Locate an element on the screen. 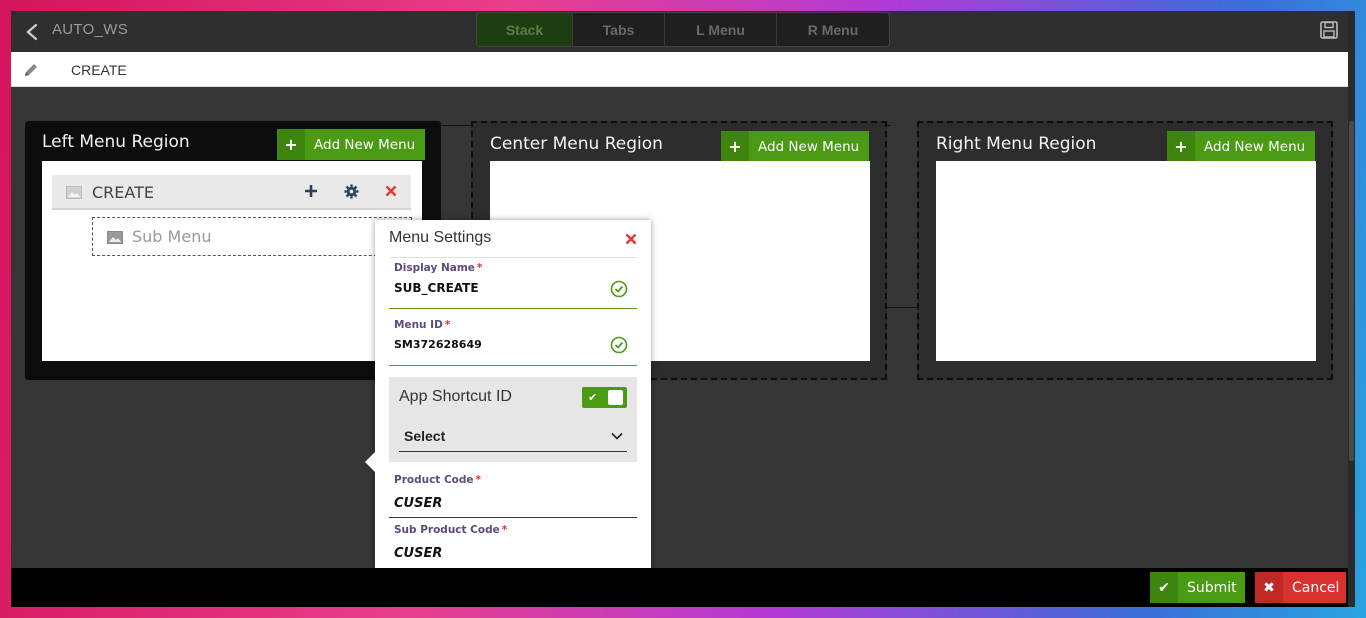 Image resolution: width=1366 pixels, height=618 pixels. save-icon is located at coordinates (1329, 30).